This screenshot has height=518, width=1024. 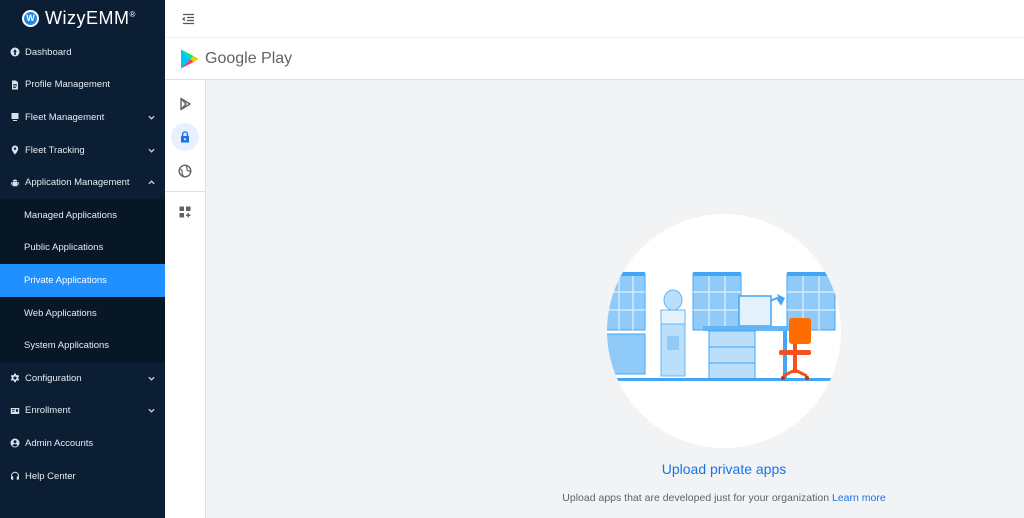 I want to click on play-store-icon, so click(x=185, y=104).